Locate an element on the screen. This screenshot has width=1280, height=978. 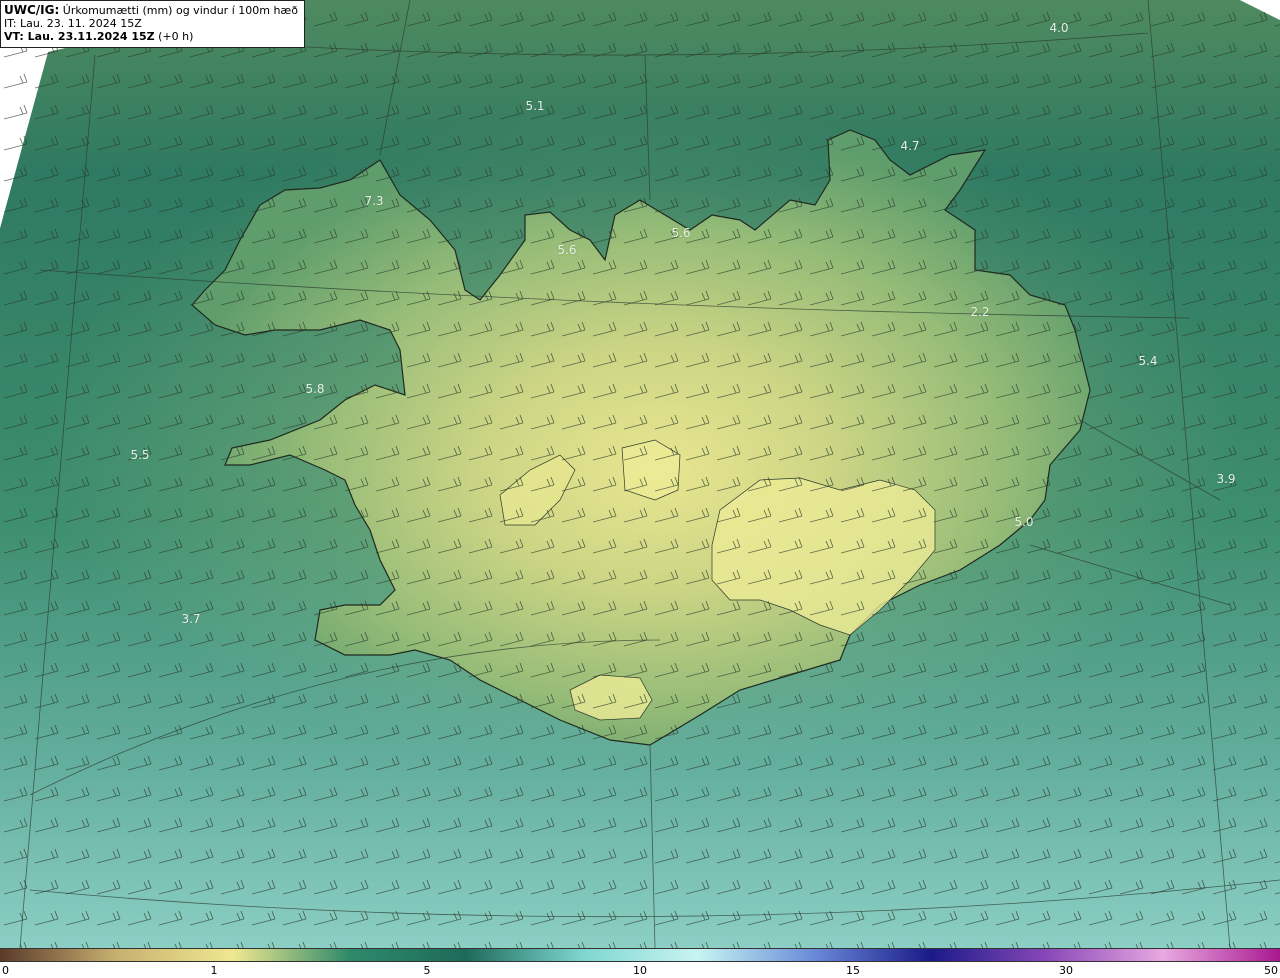
precip-colorbar is located at coordinates (640, 955).